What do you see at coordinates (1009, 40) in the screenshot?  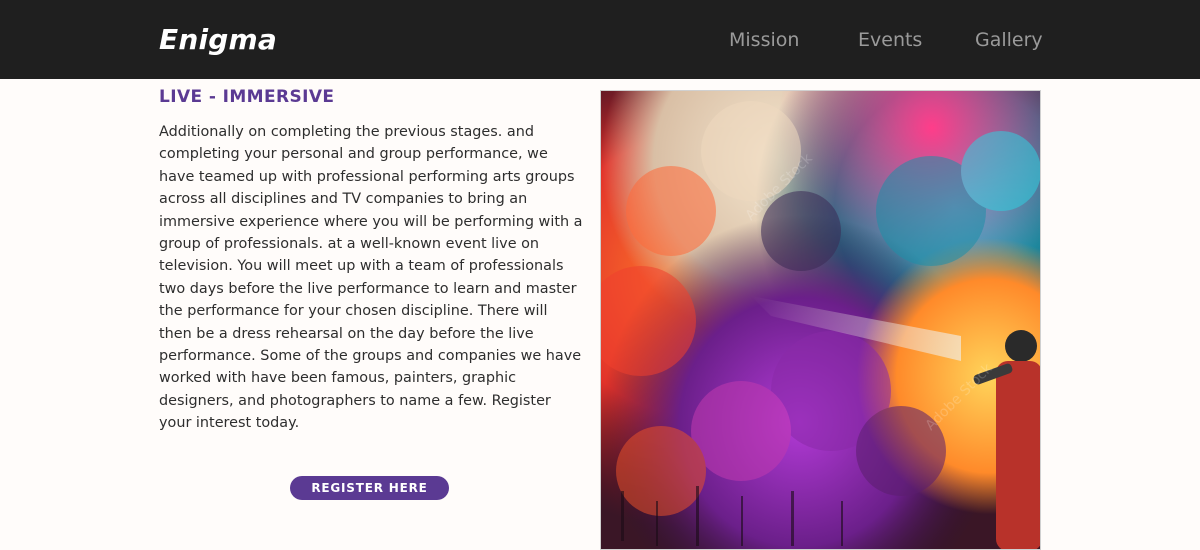 I see `nav-link-gallery: Gallery` at bounding box center [1009, 40].